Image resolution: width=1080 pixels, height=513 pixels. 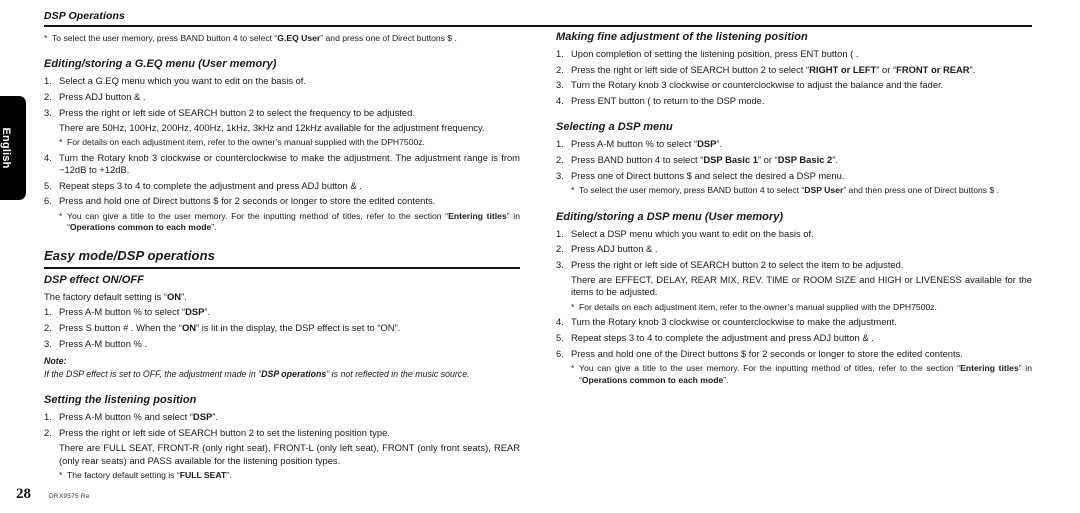 What do you see at coordinates (294, 373) in the screenshot?
I see `note-bold: DSP operations` at bounding box center [294, 373].